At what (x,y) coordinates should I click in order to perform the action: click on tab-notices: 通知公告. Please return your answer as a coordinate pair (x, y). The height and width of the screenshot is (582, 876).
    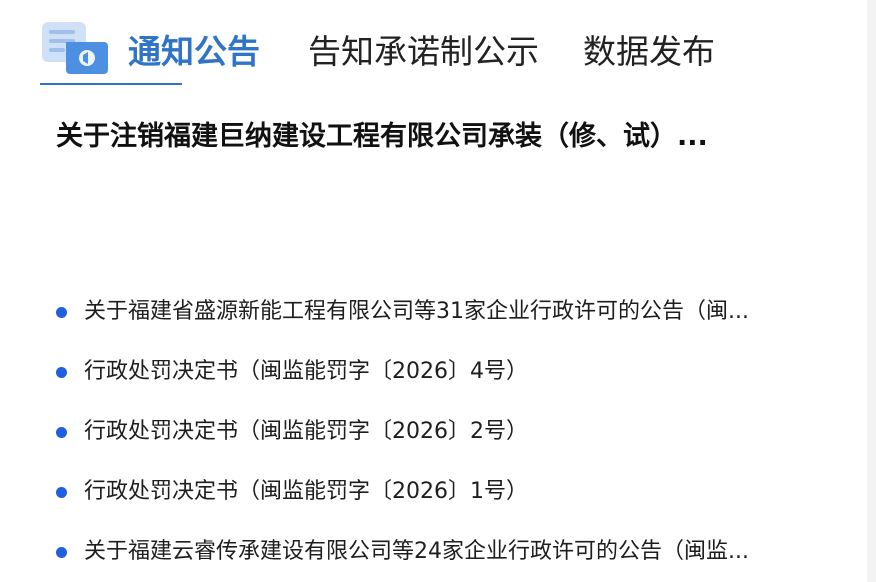
    Looking at the image, I should click on (194, 52).